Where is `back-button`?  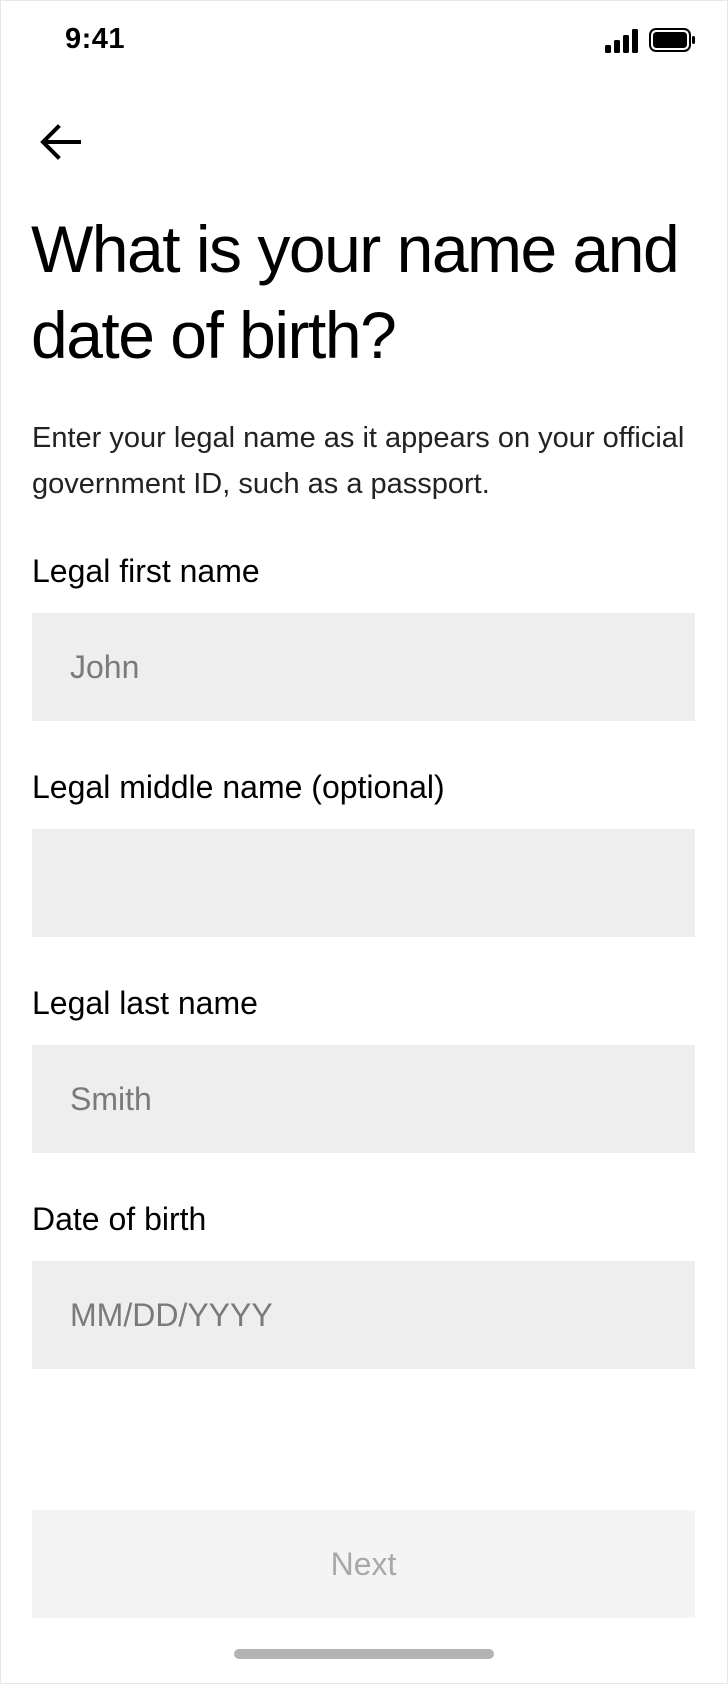 back-button is located at coordinates (60, 142).